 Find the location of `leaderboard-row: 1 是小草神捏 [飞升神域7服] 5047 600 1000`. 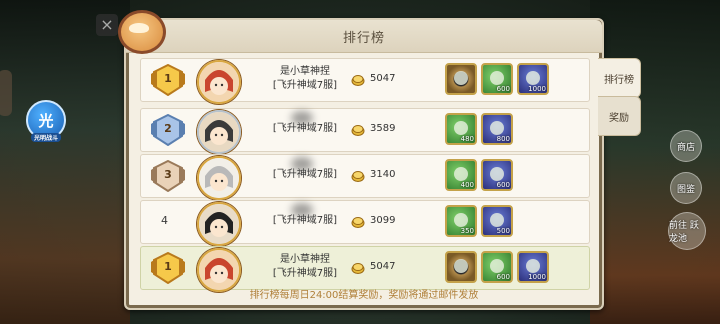

leaderboard-row: 1 是小草神捏 [飞升神域7服] 5047 600 1000 is located at coordinates (365, 81).